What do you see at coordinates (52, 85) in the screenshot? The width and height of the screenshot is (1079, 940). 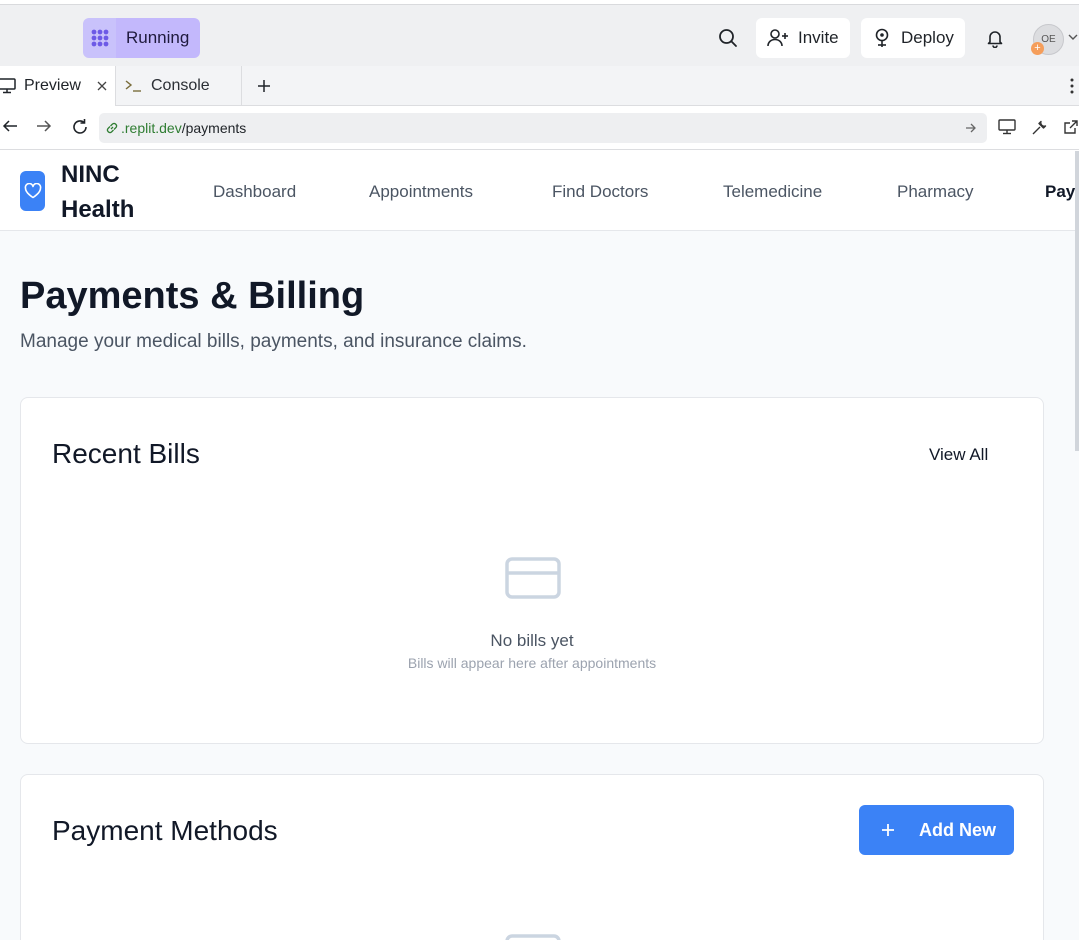 I see `tab-preview-label: Preview` at bounding box center [52, 85].